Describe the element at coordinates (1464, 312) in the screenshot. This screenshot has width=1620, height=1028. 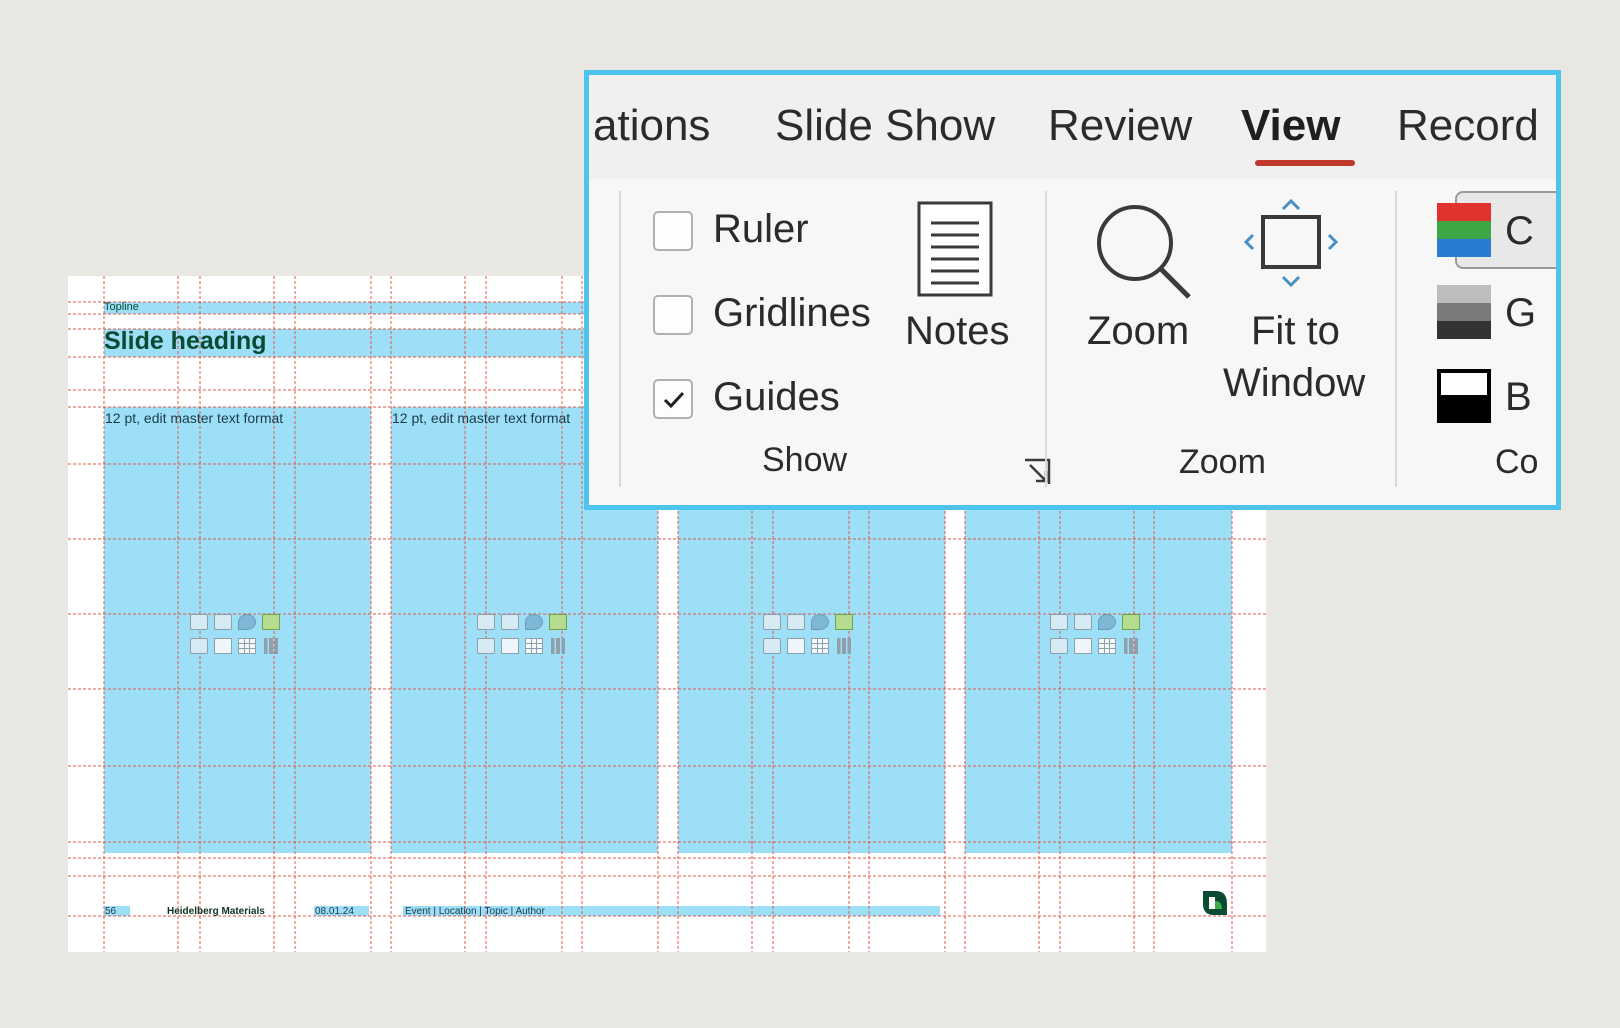
I see `grayscale-swatch-icon` at that location.